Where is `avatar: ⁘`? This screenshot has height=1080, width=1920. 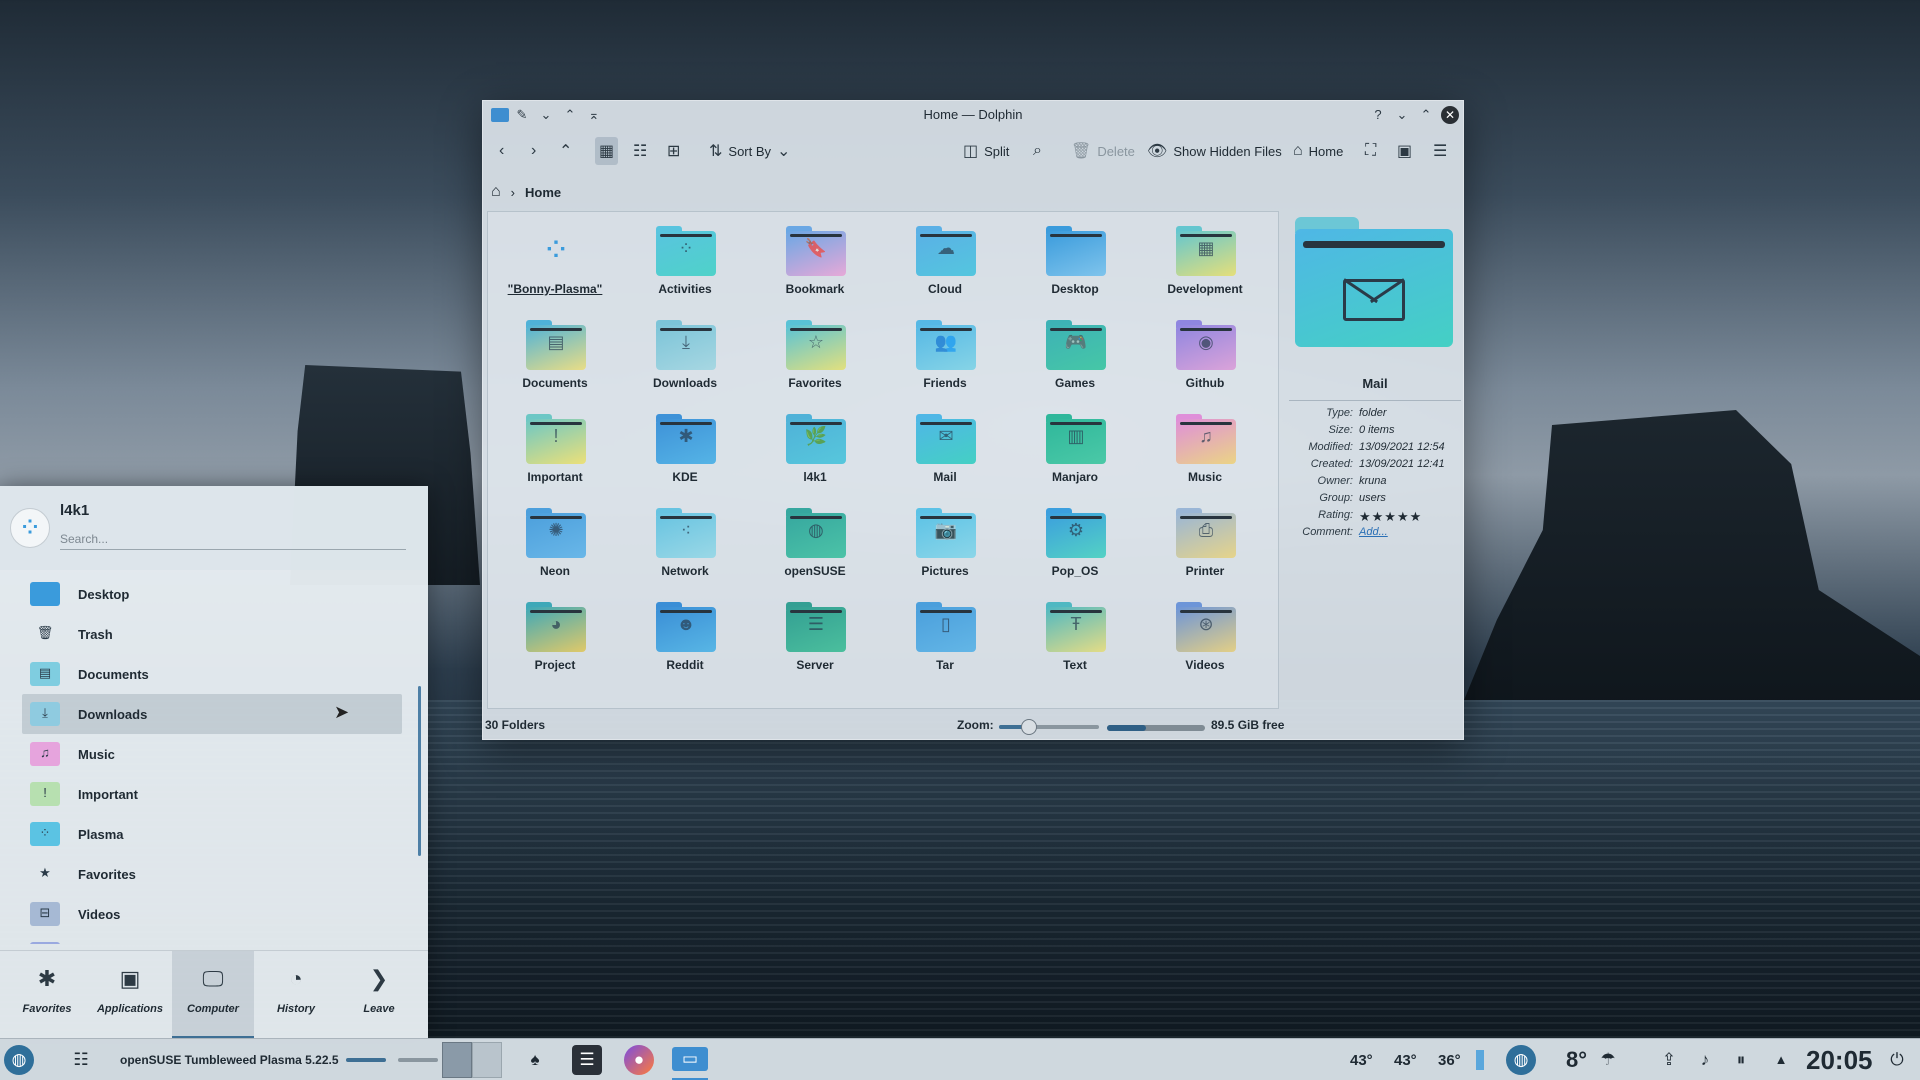
avatar: ⁘ is located at coordinates (30, 528).